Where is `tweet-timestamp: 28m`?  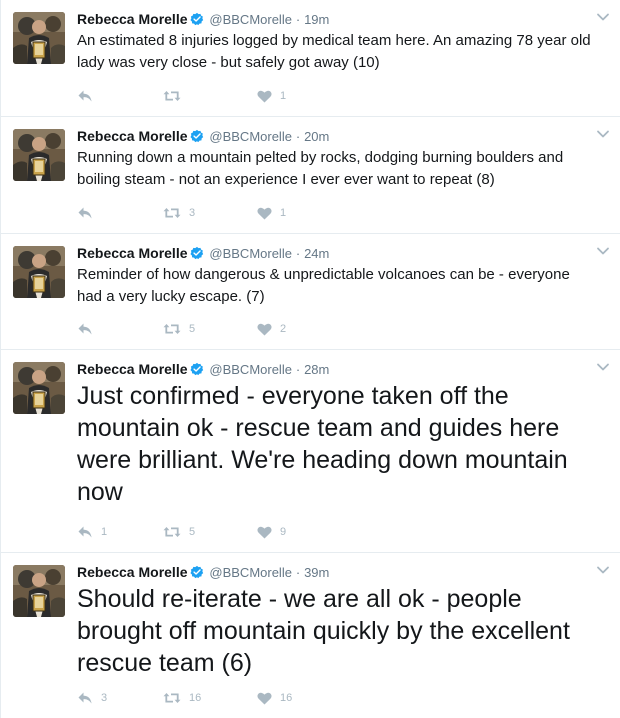 tweet-timestamp: 28m is located at coordinates (316, 369).